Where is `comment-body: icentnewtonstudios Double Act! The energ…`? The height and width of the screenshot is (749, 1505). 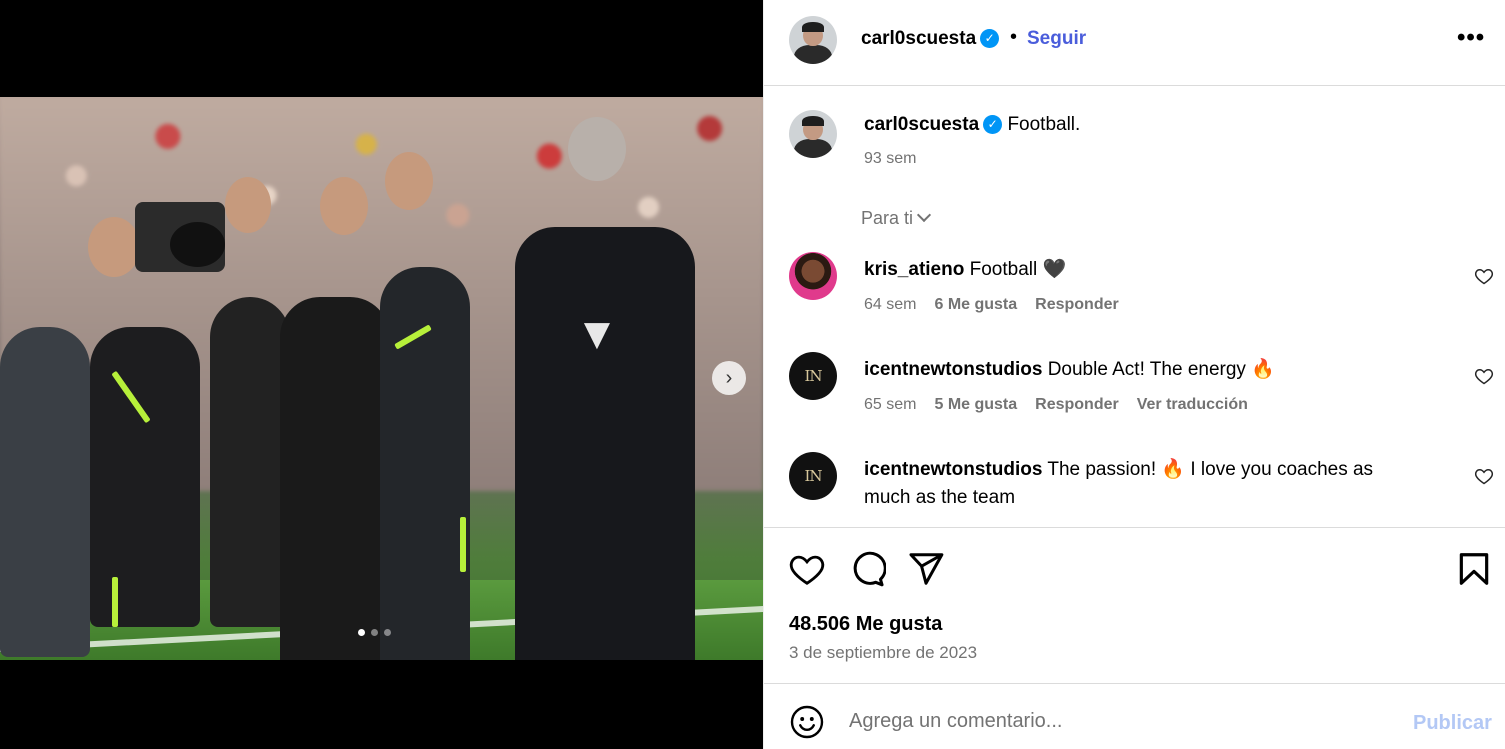
comment-body: icentnewtonstudios Double Act! The energ… is located at coordinates (1144, 370).